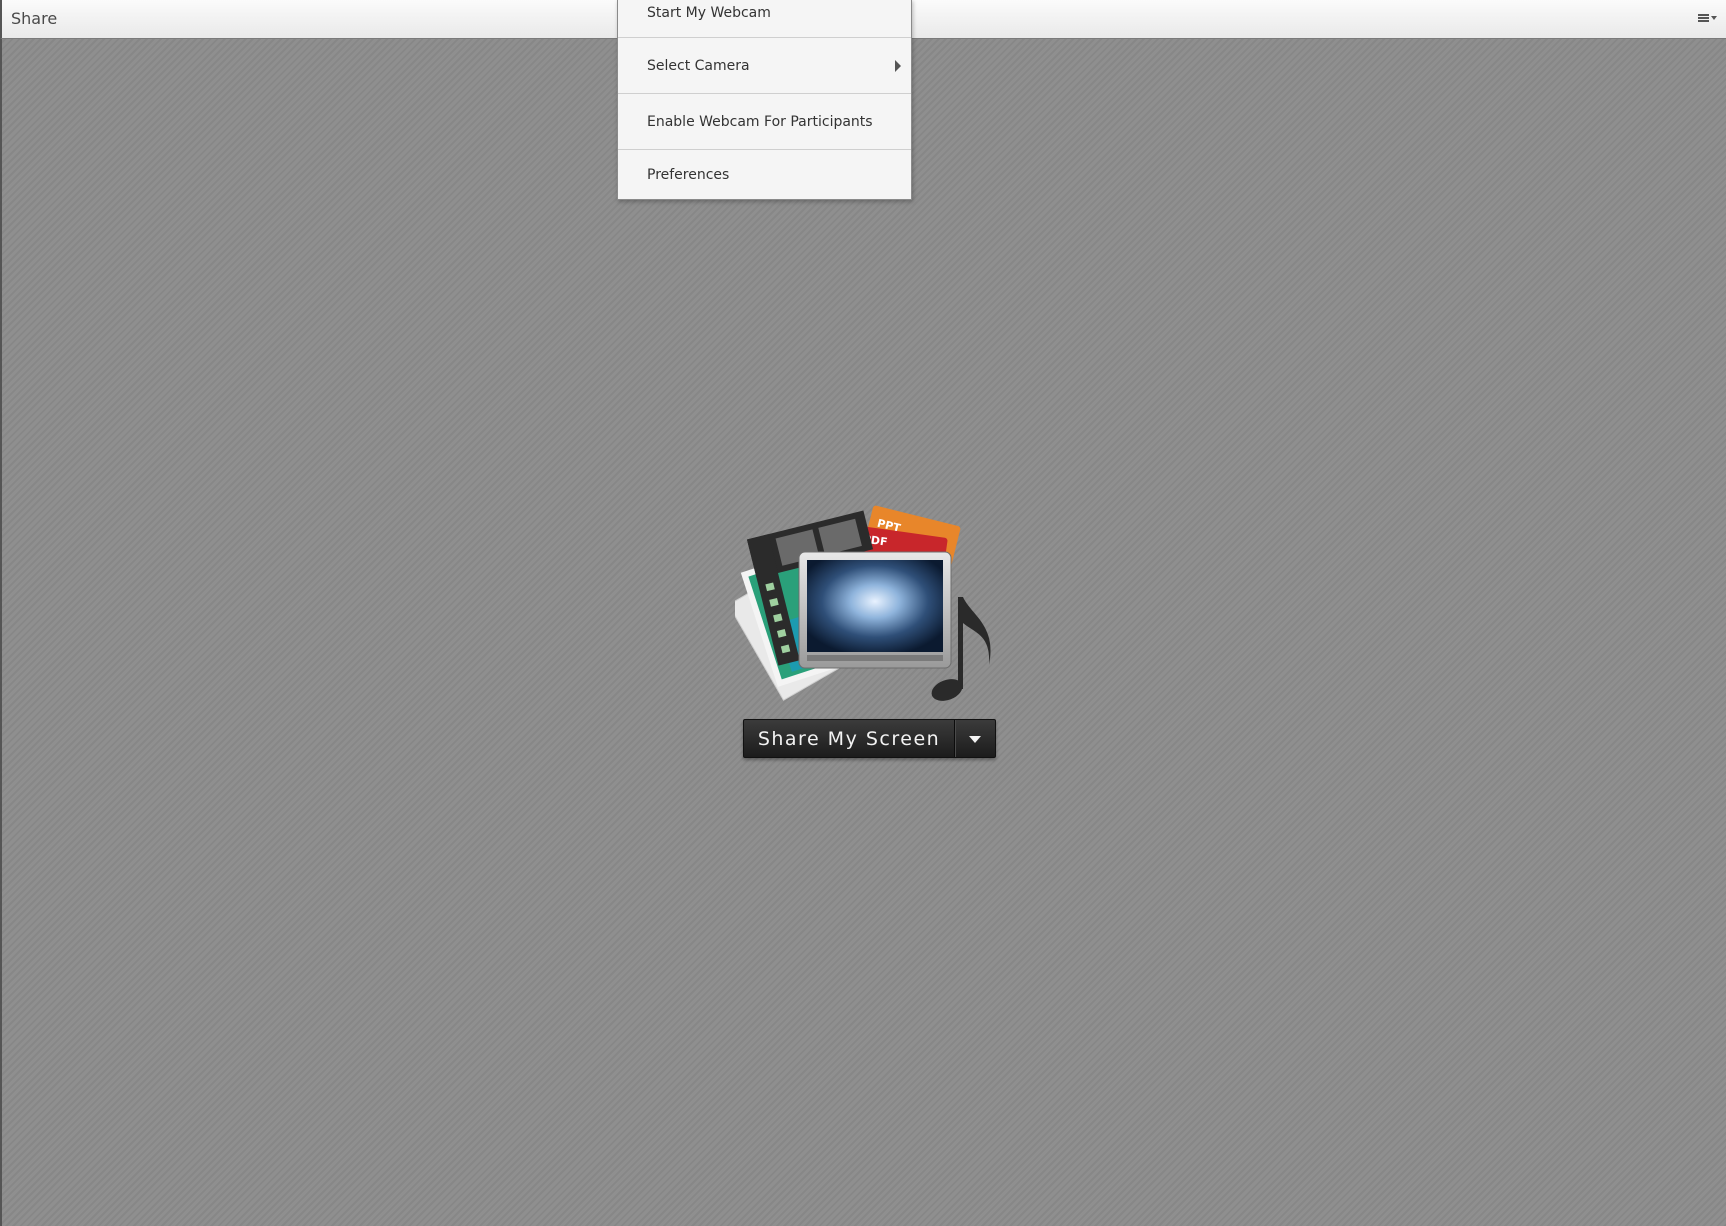 This screenshot has height=1226, width=1726. Describe the element at coordinates (760, 121) in the screenshot. I see `menu-item-label: Enable Webcam For Participants` at that location.